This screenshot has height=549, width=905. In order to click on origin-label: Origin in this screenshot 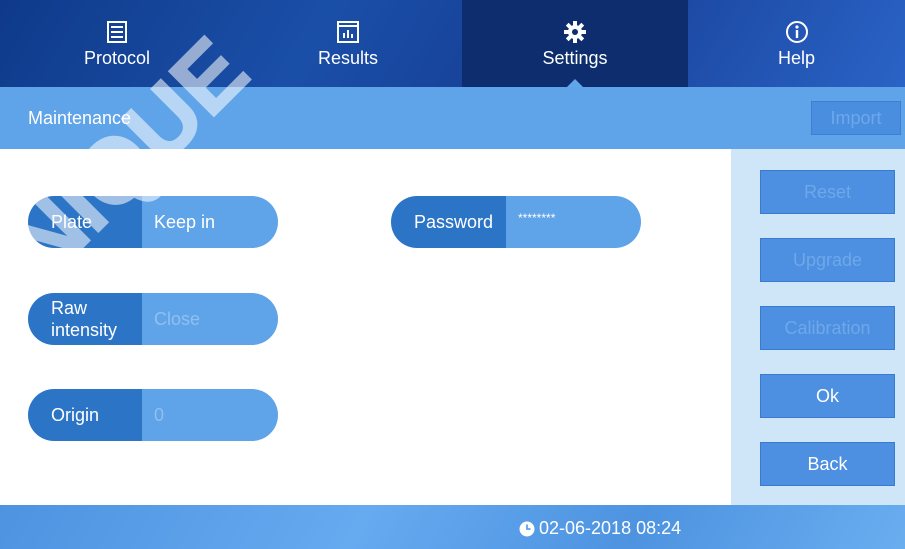, I will do `click(85, 415)`.